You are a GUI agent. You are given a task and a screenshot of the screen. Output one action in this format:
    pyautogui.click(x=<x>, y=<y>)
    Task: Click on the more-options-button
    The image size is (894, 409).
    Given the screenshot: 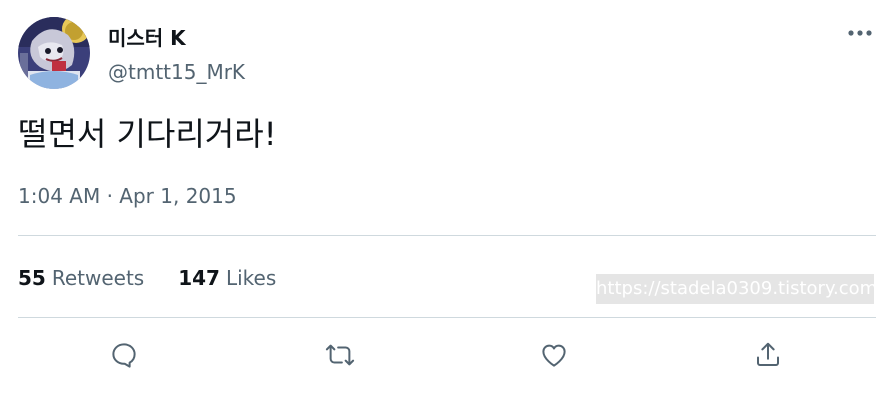 What is the action you would take?
    pyautogui.click(x=860, y=33)
    